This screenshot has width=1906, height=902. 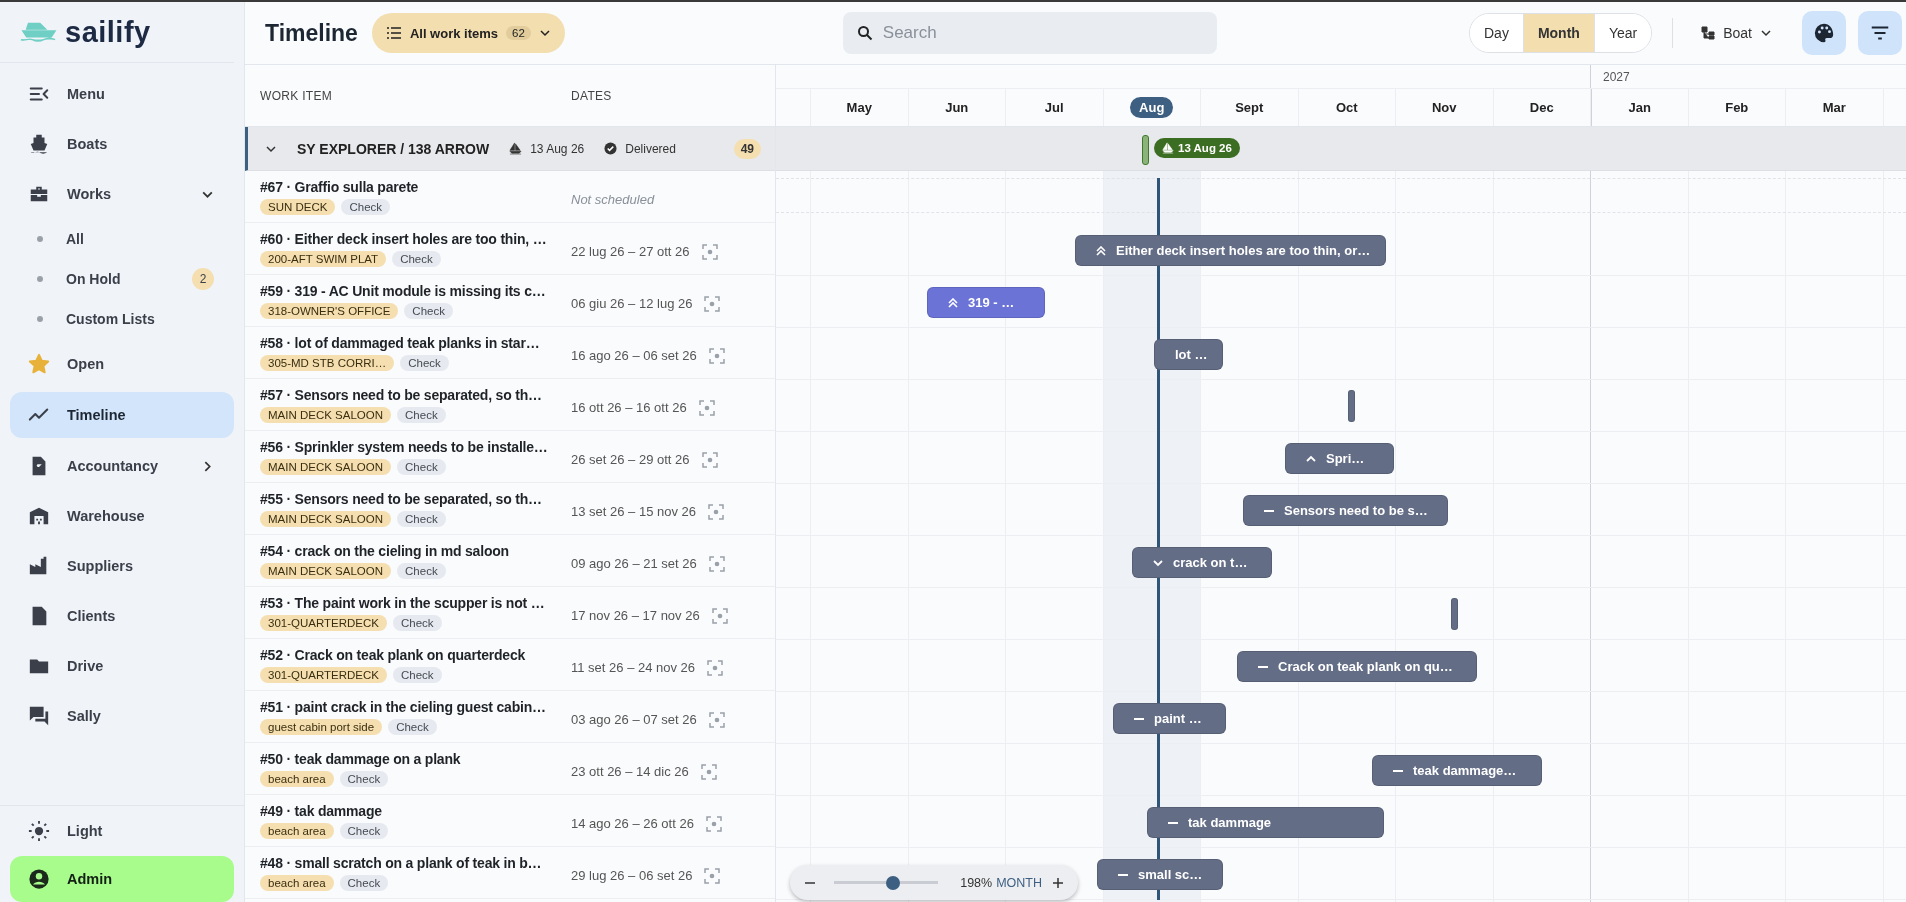 I want to click on column-header: WORK ITEM, so click(x=296, y=95).